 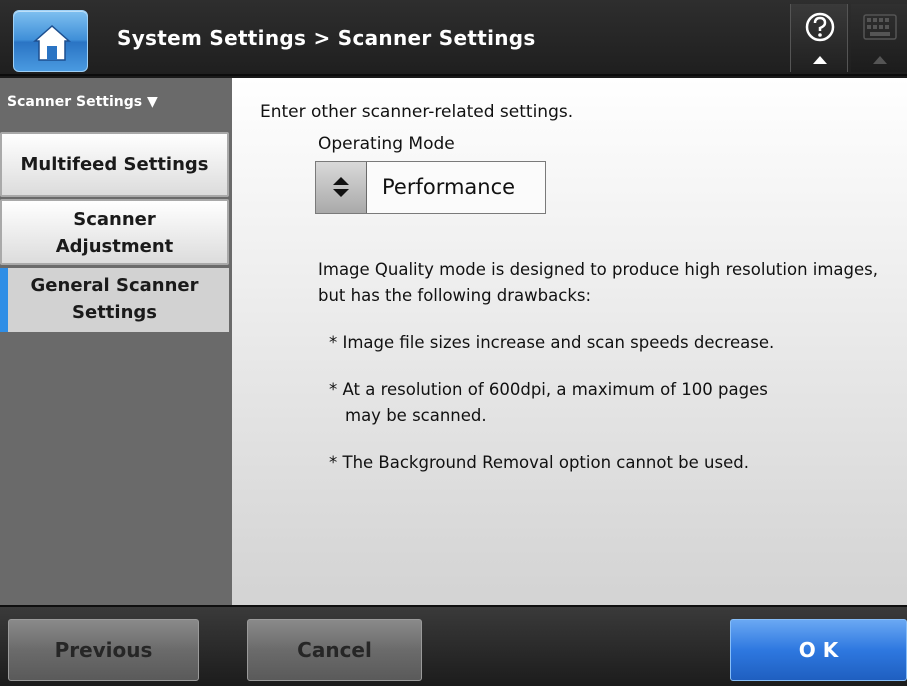 What do you see at coordinates (416, 415) in the screenshot?
I see `drawback-item-continuation: may be scanned.` at bounding box center [416, 415].